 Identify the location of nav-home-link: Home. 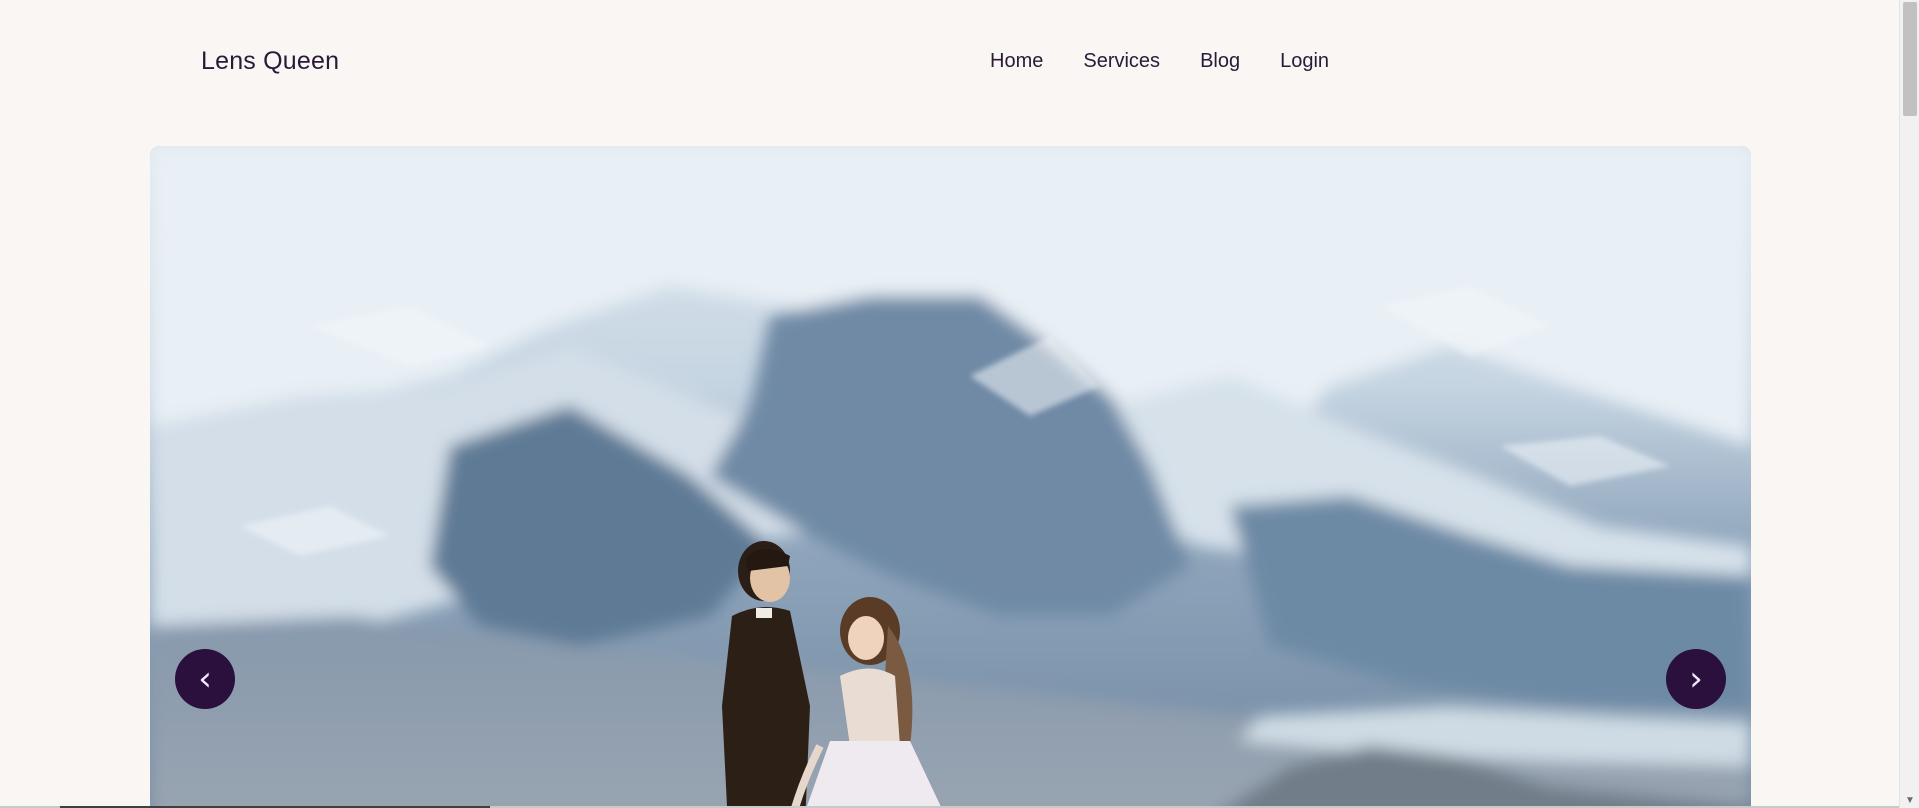
(1016, 61).